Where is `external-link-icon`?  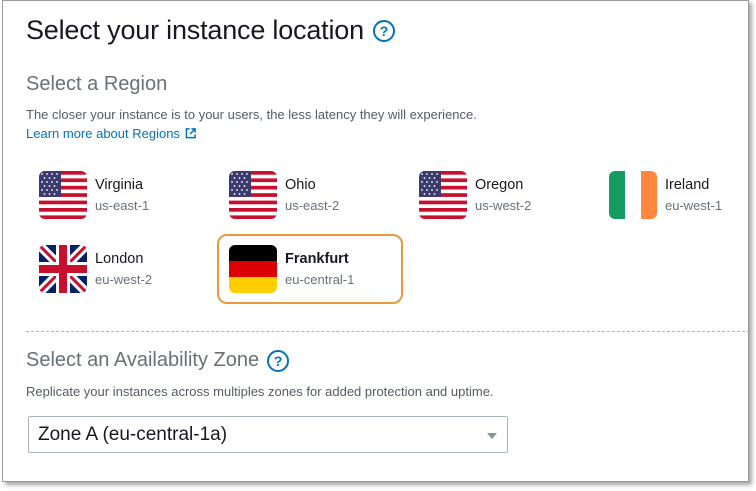 external-link-icon is located at coordinates (190, 133).